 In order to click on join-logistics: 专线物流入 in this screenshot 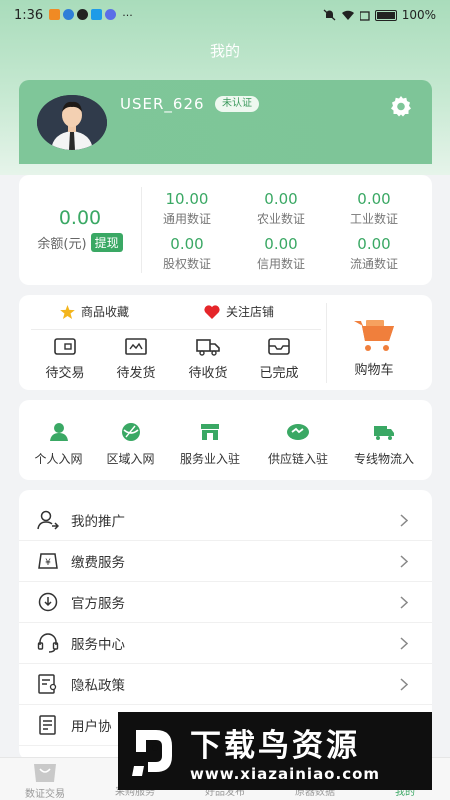, I will do `click(384, 444)`.